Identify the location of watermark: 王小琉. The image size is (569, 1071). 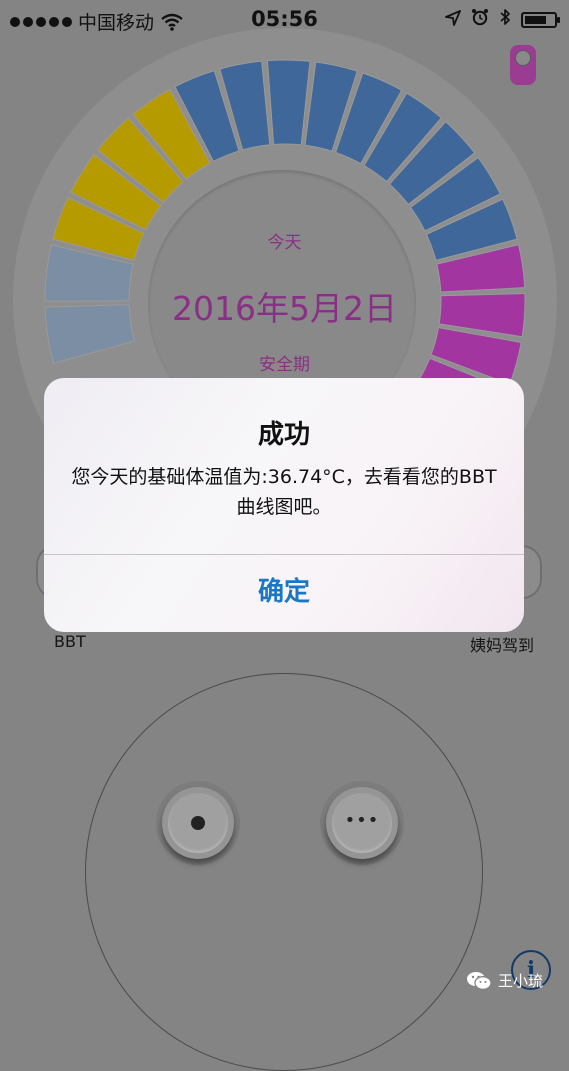
(504, 980).